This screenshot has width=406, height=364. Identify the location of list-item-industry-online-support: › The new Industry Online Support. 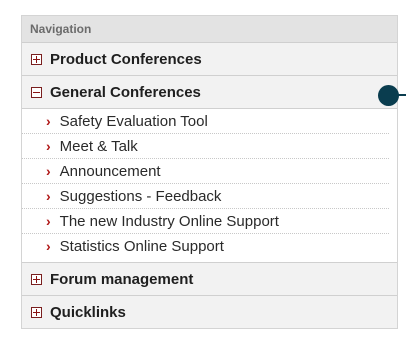
(205, 221).